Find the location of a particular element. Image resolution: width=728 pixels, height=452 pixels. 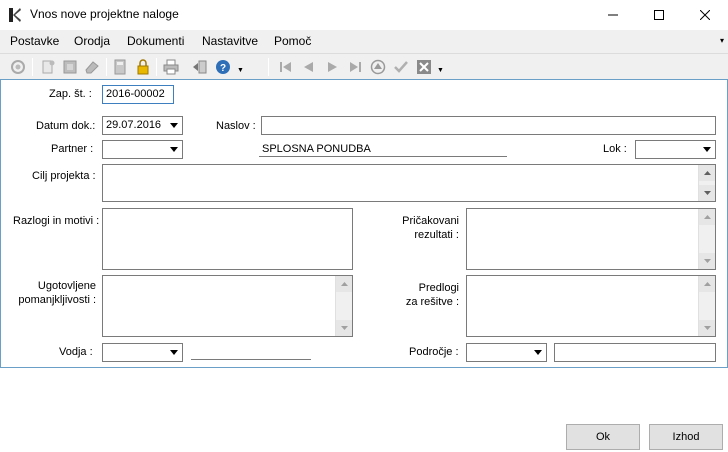

razlogi-label: Razlogi in motivi : is located at coordinates (56, 221).